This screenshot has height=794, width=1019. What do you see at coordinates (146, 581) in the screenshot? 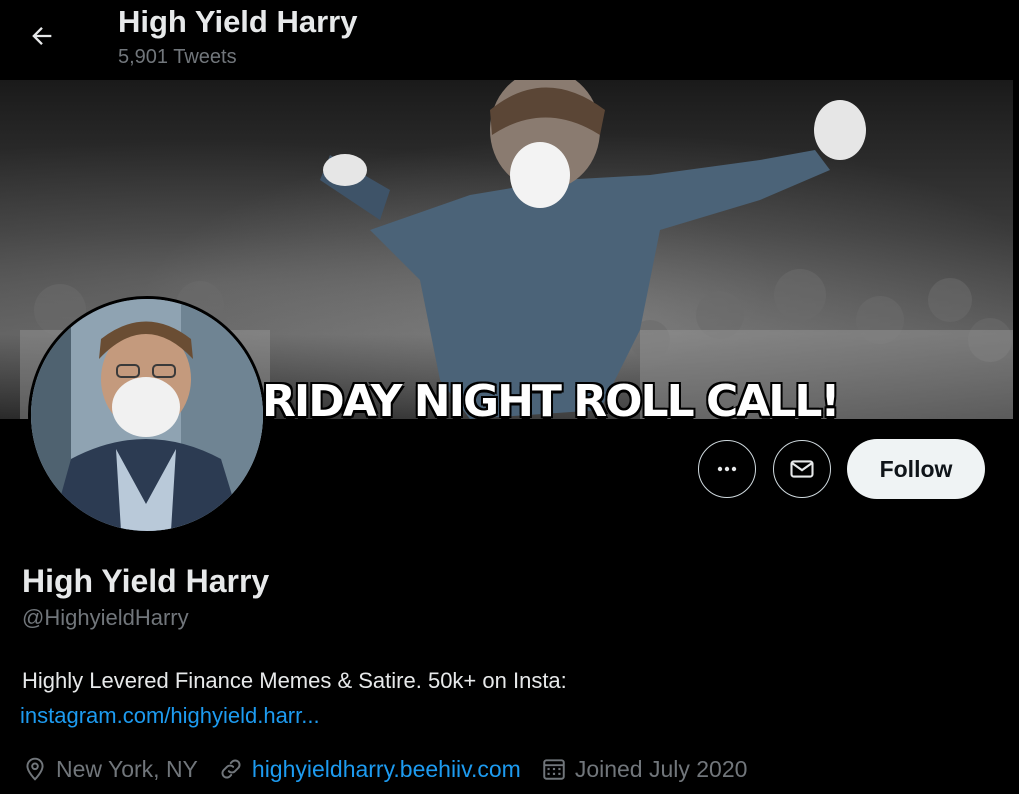
I see `profile-name: High Yield Harry` at bounding box center [146, 581].